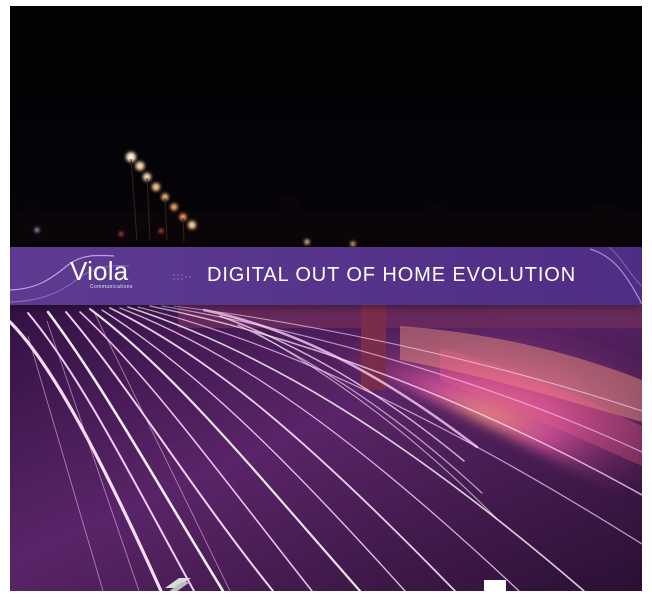 The width and height of the screenshot is (652, 597). What do you see at coordinates (495, 585) in the screenshot?
I see `corner-white-square` at bounding box center [495, 585].